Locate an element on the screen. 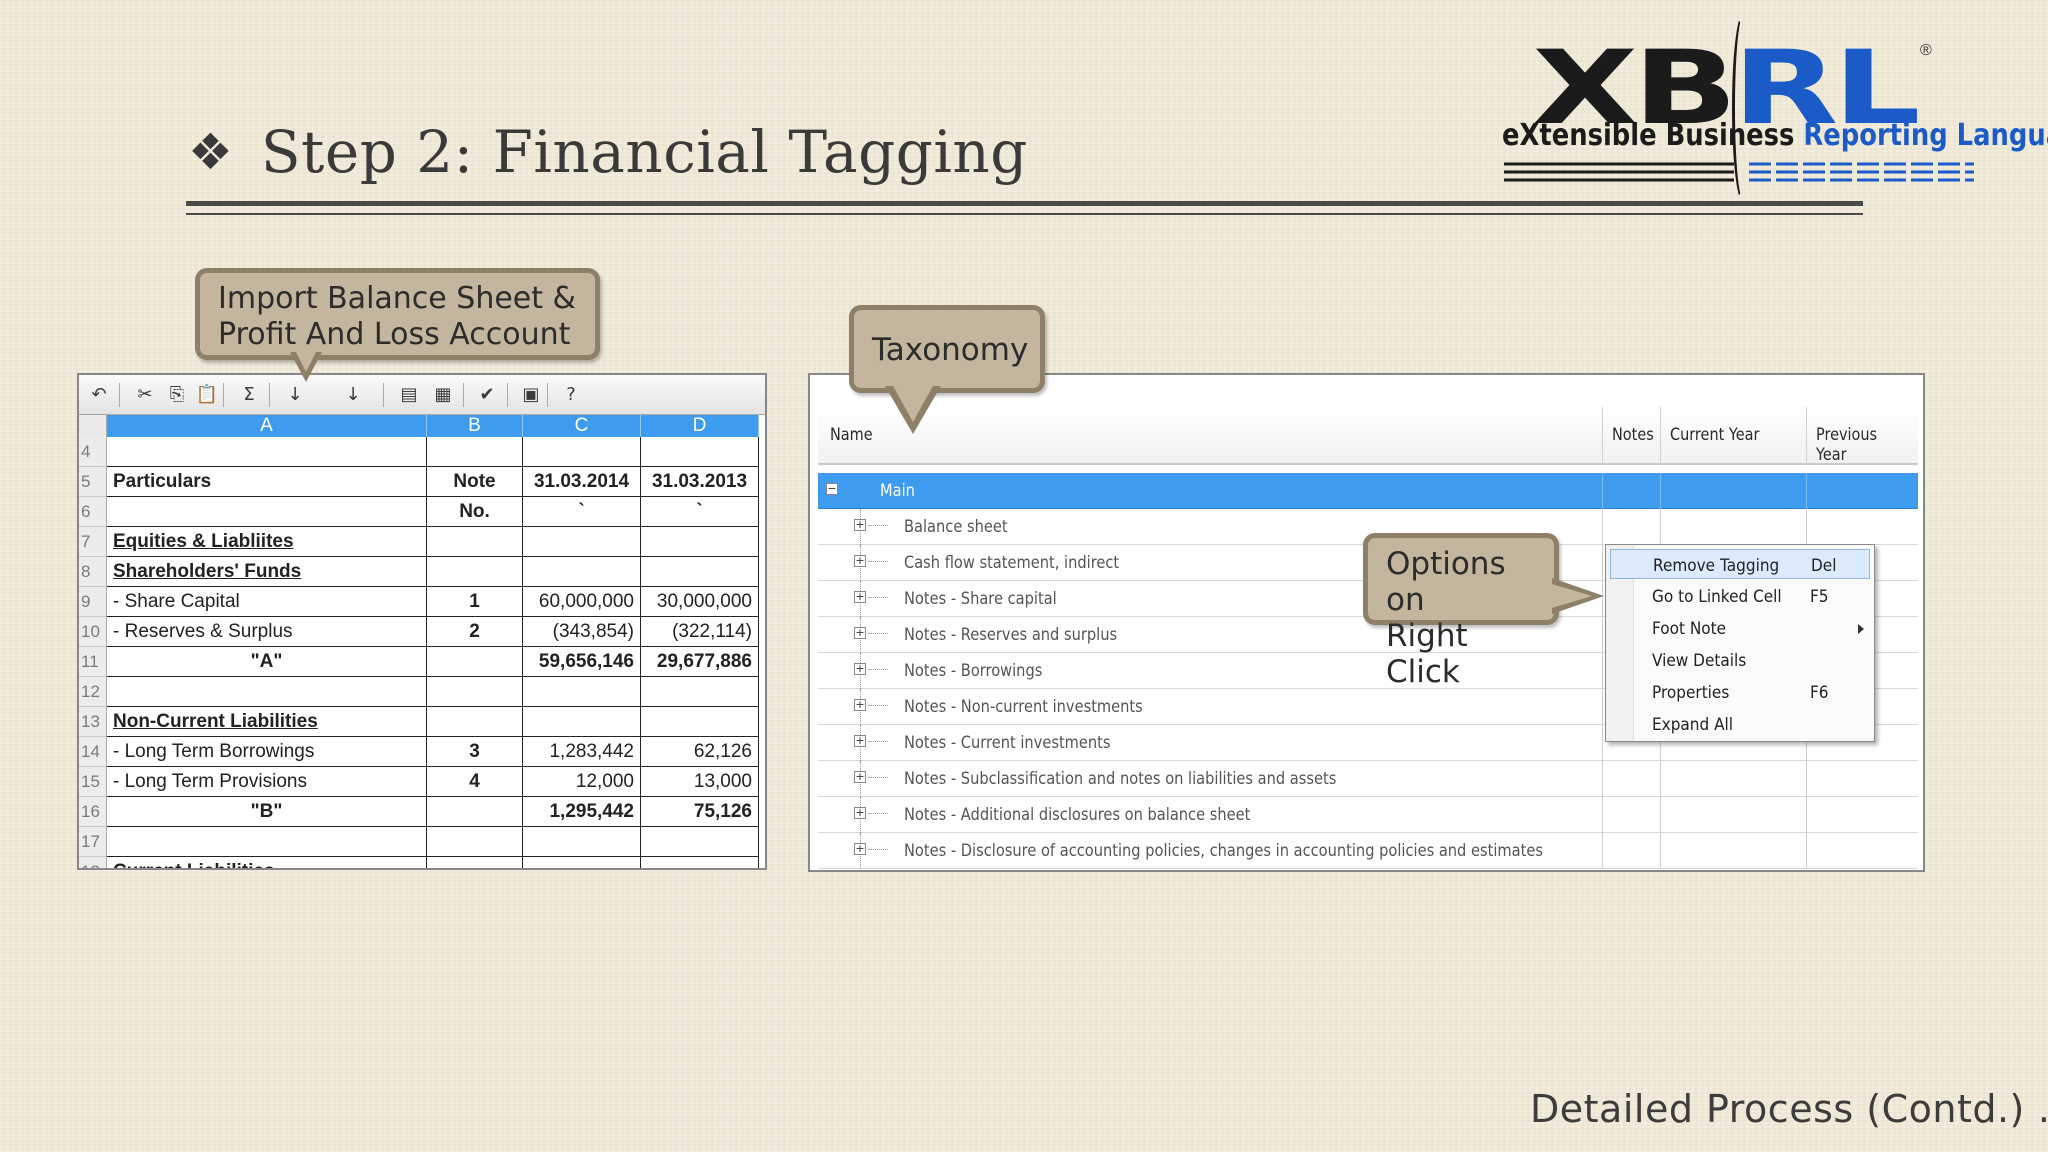  row-number: 18 is located at coordinates (93, 862).